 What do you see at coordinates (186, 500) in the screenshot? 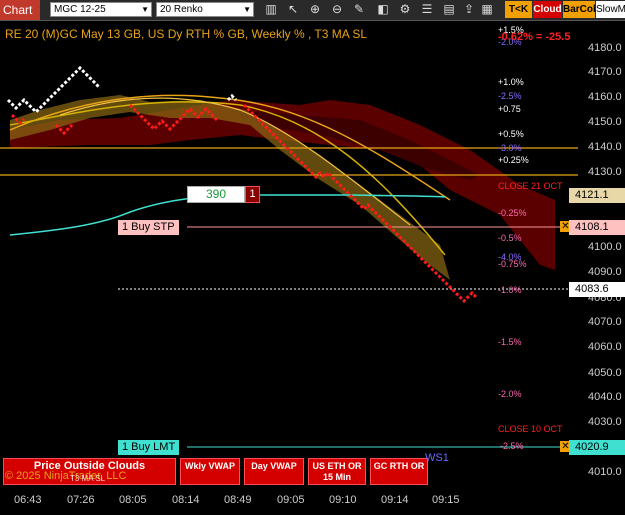
I see `x-tick: 08:14` at bounding box center [186, 500].